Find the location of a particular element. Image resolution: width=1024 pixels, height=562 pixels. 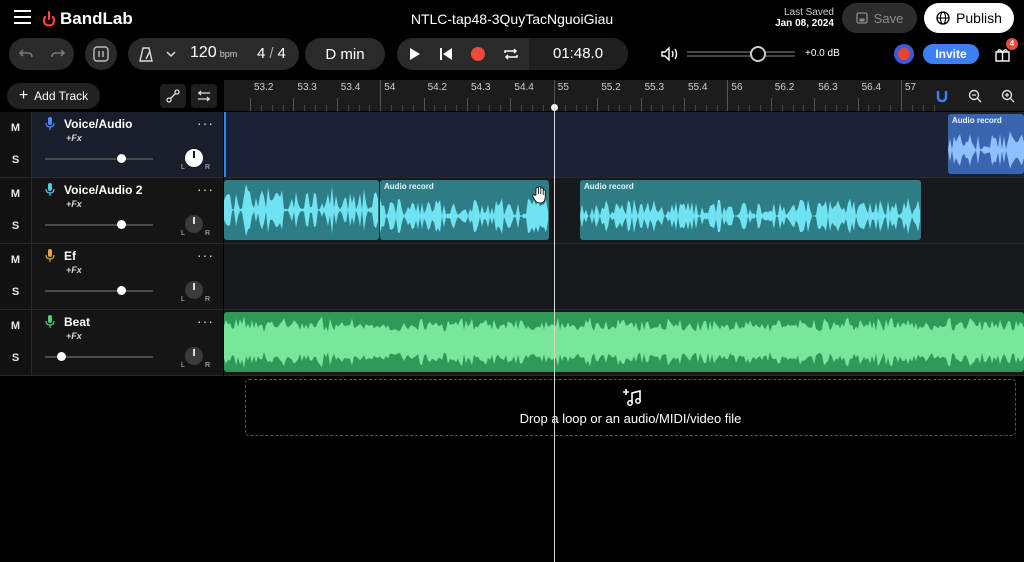

redo-button is located at coordinates (58, 54).